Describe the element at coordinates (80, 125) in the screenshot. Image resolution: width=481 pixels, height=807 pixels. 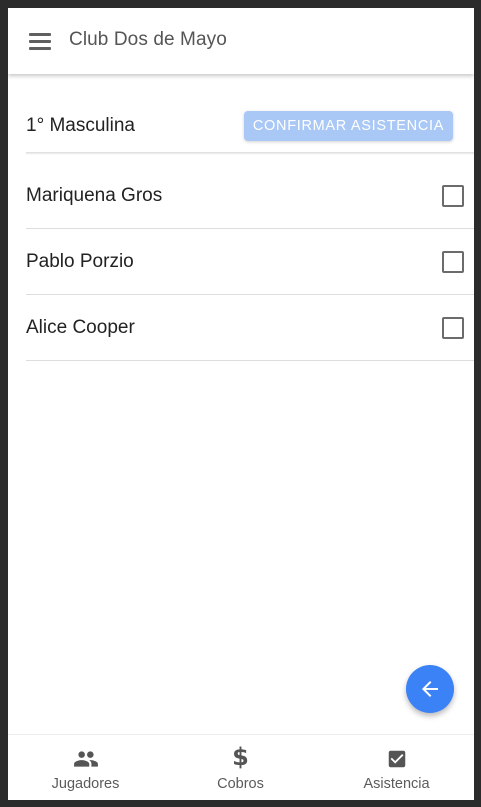
I see `category-label: 1° Masculina` at that location.